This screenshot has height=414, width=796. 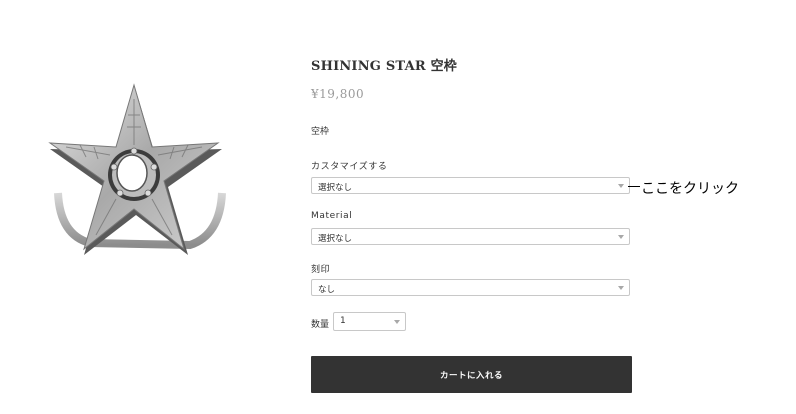 What do you see at coordinates (321, 270) in the screenshot?
I see `engraving-label: 刻印` at bounding box center [321, 270].